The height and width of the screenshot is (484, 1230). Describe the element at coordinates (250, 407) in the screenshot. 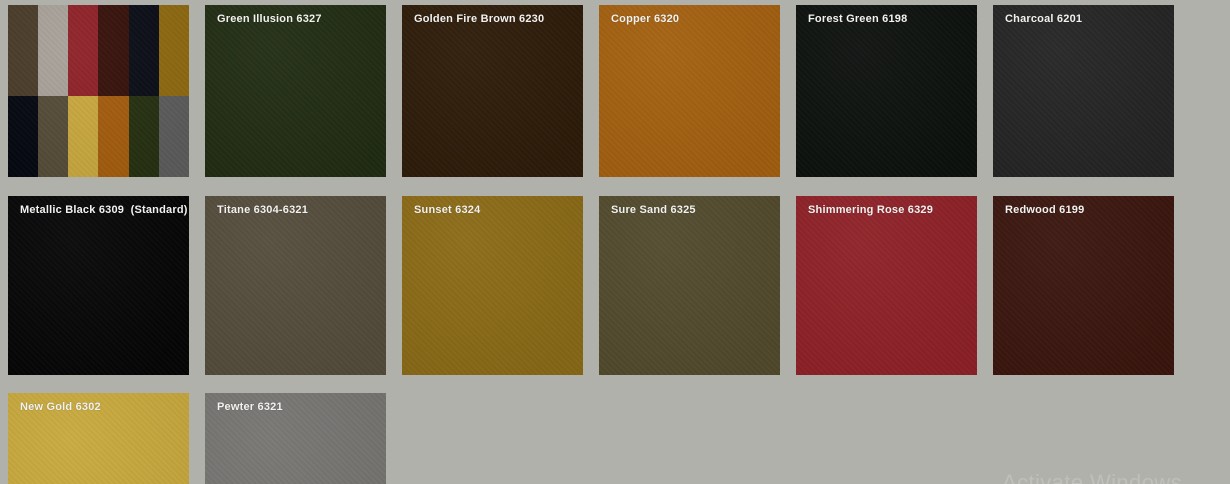

I see `swatch-label: Pewter 6321` at that location.